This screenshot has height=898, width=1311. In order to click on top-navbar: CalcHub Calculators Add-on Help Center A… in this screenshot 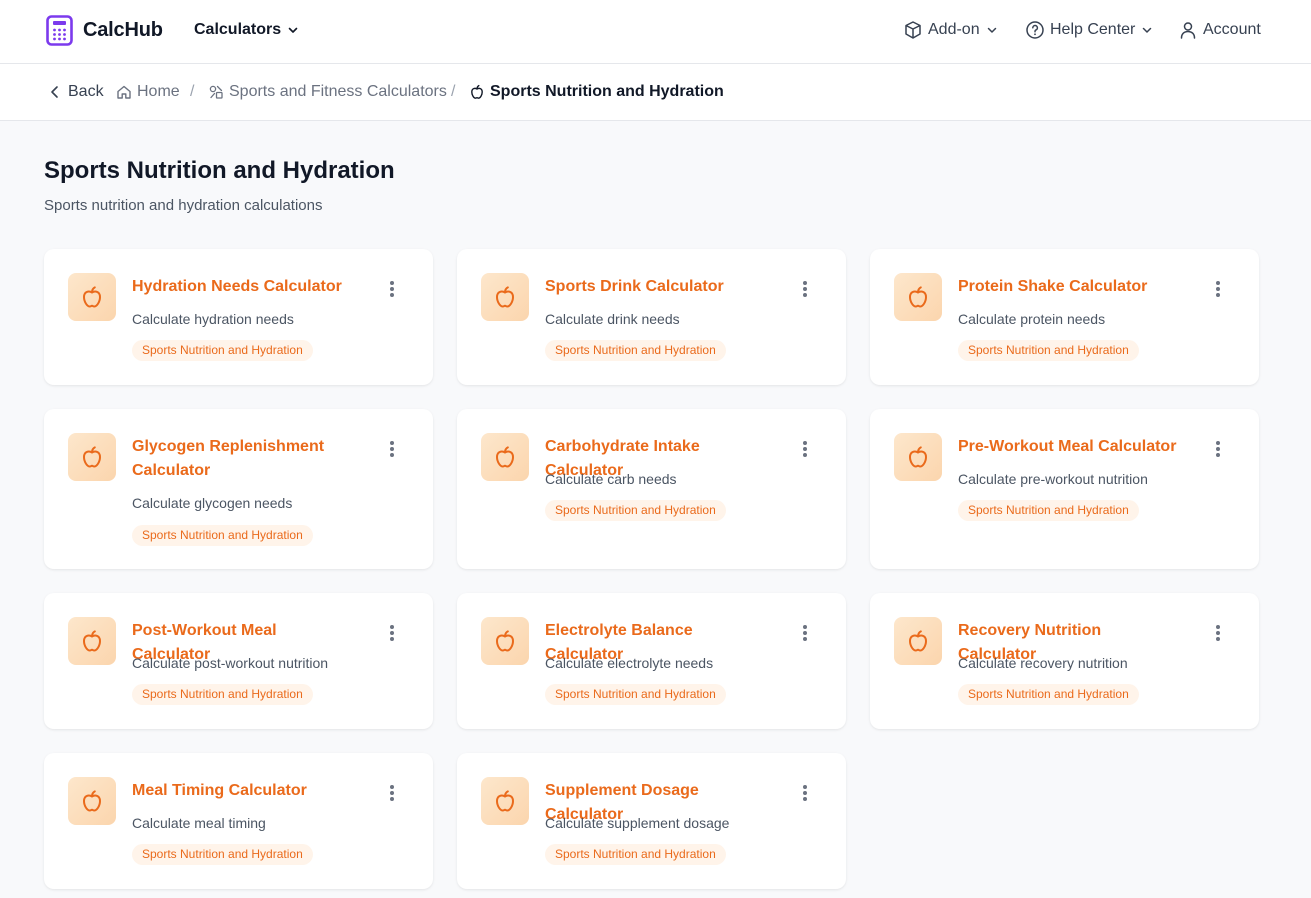, I will do `click(655, 32)`.